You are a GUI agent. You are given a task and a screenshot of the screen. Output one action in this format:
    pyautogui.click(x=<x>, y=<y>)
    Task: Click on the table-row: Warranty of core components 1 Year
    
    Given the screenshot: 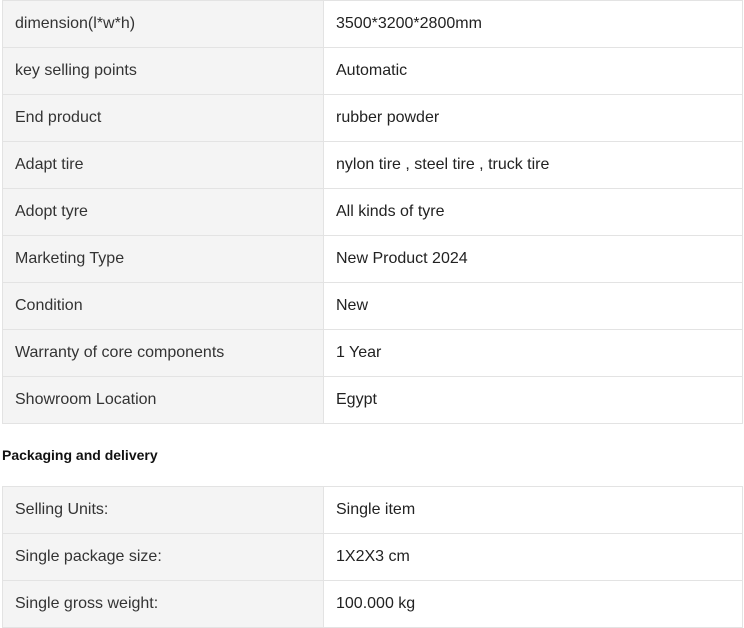 What is the action you would take?
    pyautogui.click(x=372, y=353)
    